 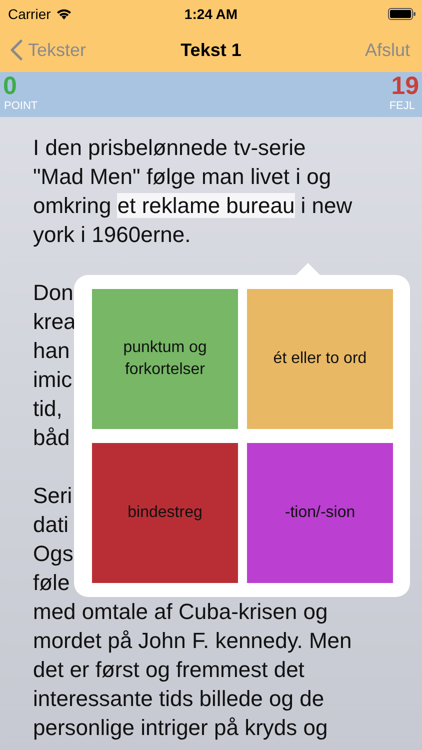 I want to click on carrier-name: Carrier, so click(x=29, y=14).